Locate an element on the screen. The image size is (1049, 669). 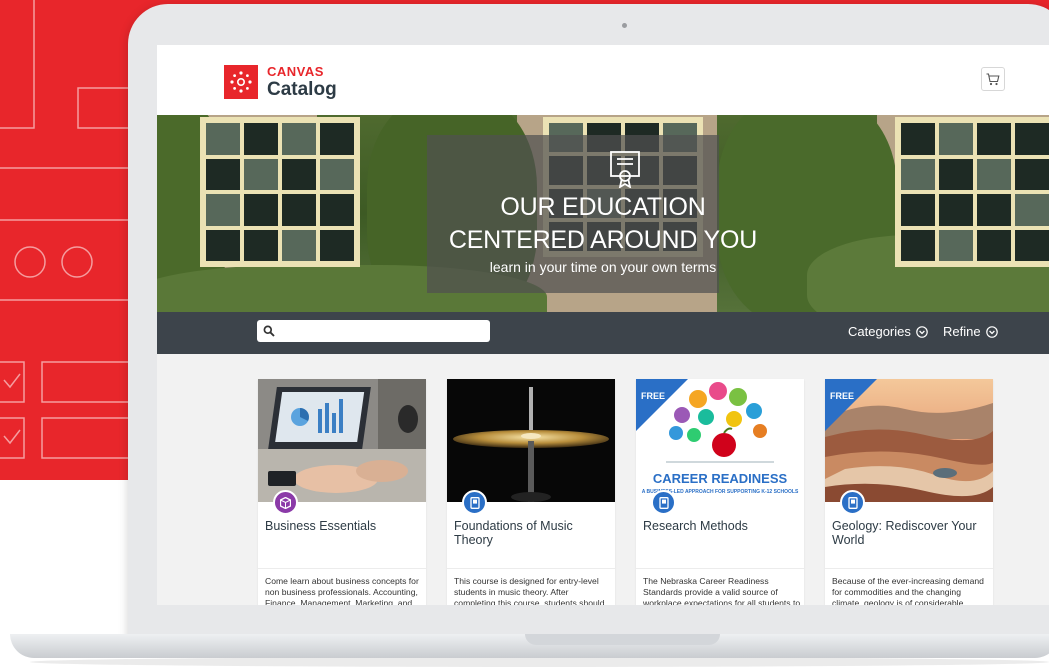
categories-label: Categories is located at coordinates (879, 331).